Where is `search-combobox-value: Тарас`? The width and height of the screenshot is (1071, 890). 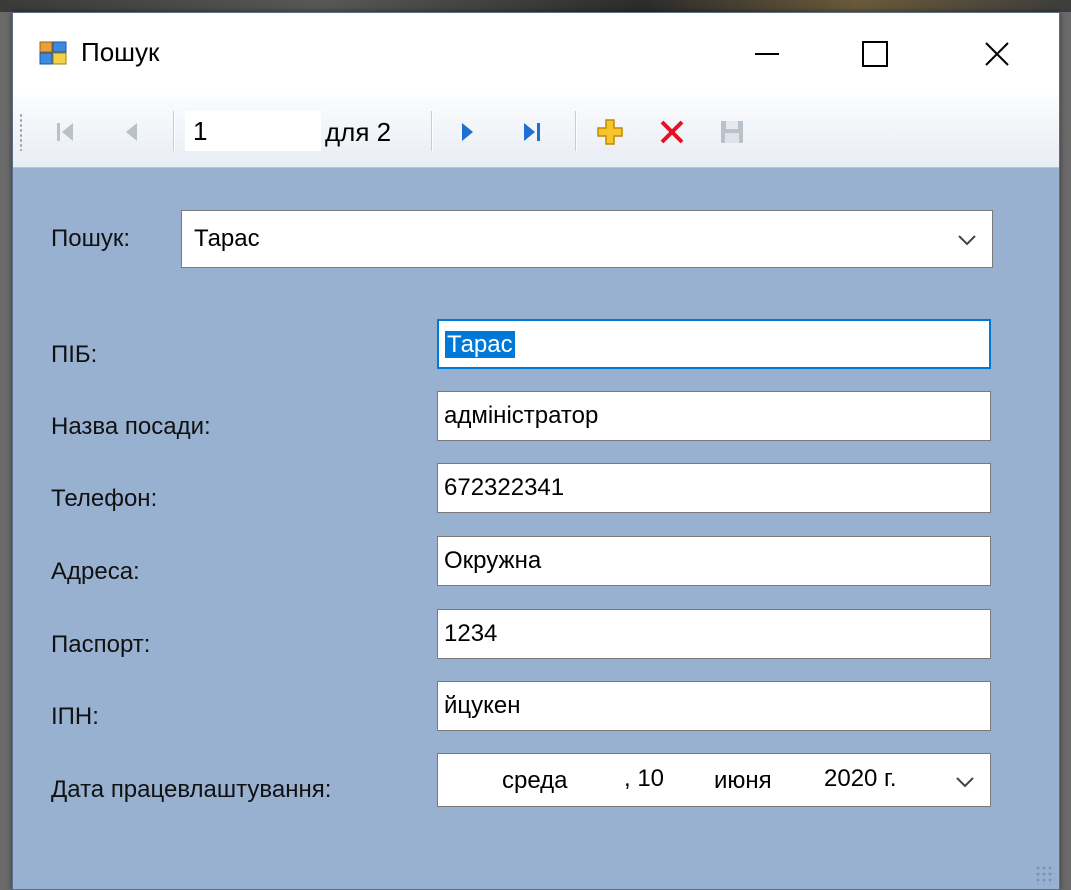
search-combobox-value: Тарас is located at coordinates (227, 238).